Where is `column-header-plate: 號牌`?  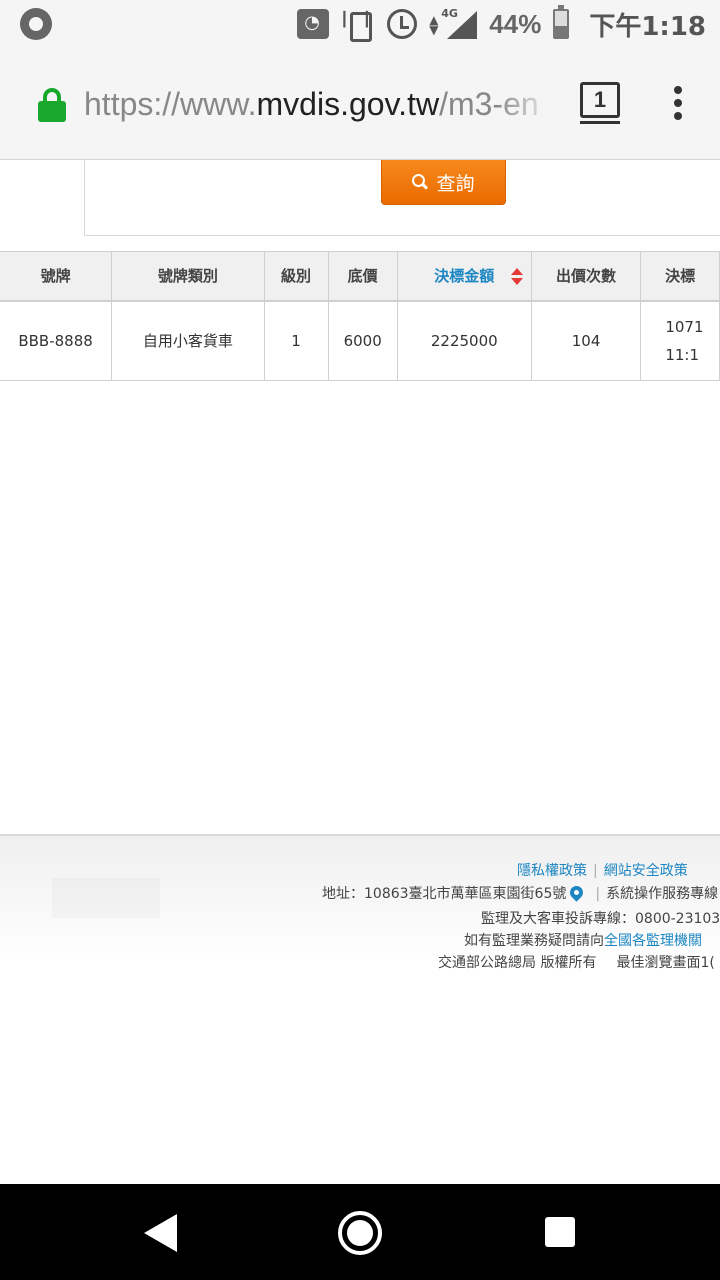
column-header-plate: 號牌 is located at coordinates (56, 276).